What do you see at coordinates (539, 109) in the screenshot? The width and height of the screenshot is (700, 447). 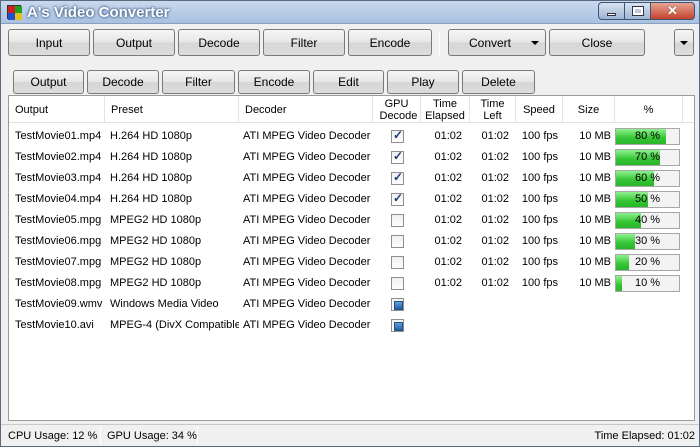 I see `column-header-speed: Speed` at bounding box center [539, 109].